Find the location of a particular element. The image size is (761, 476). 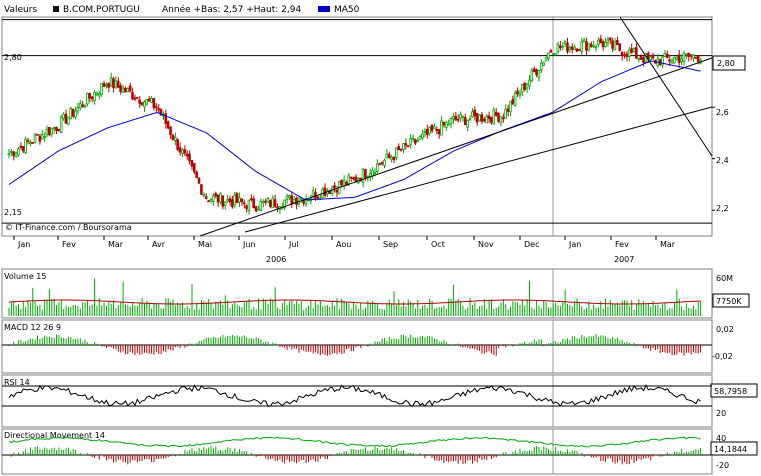

price-y-tick-2-4: 2,4 is located at coordinates (722, 160).